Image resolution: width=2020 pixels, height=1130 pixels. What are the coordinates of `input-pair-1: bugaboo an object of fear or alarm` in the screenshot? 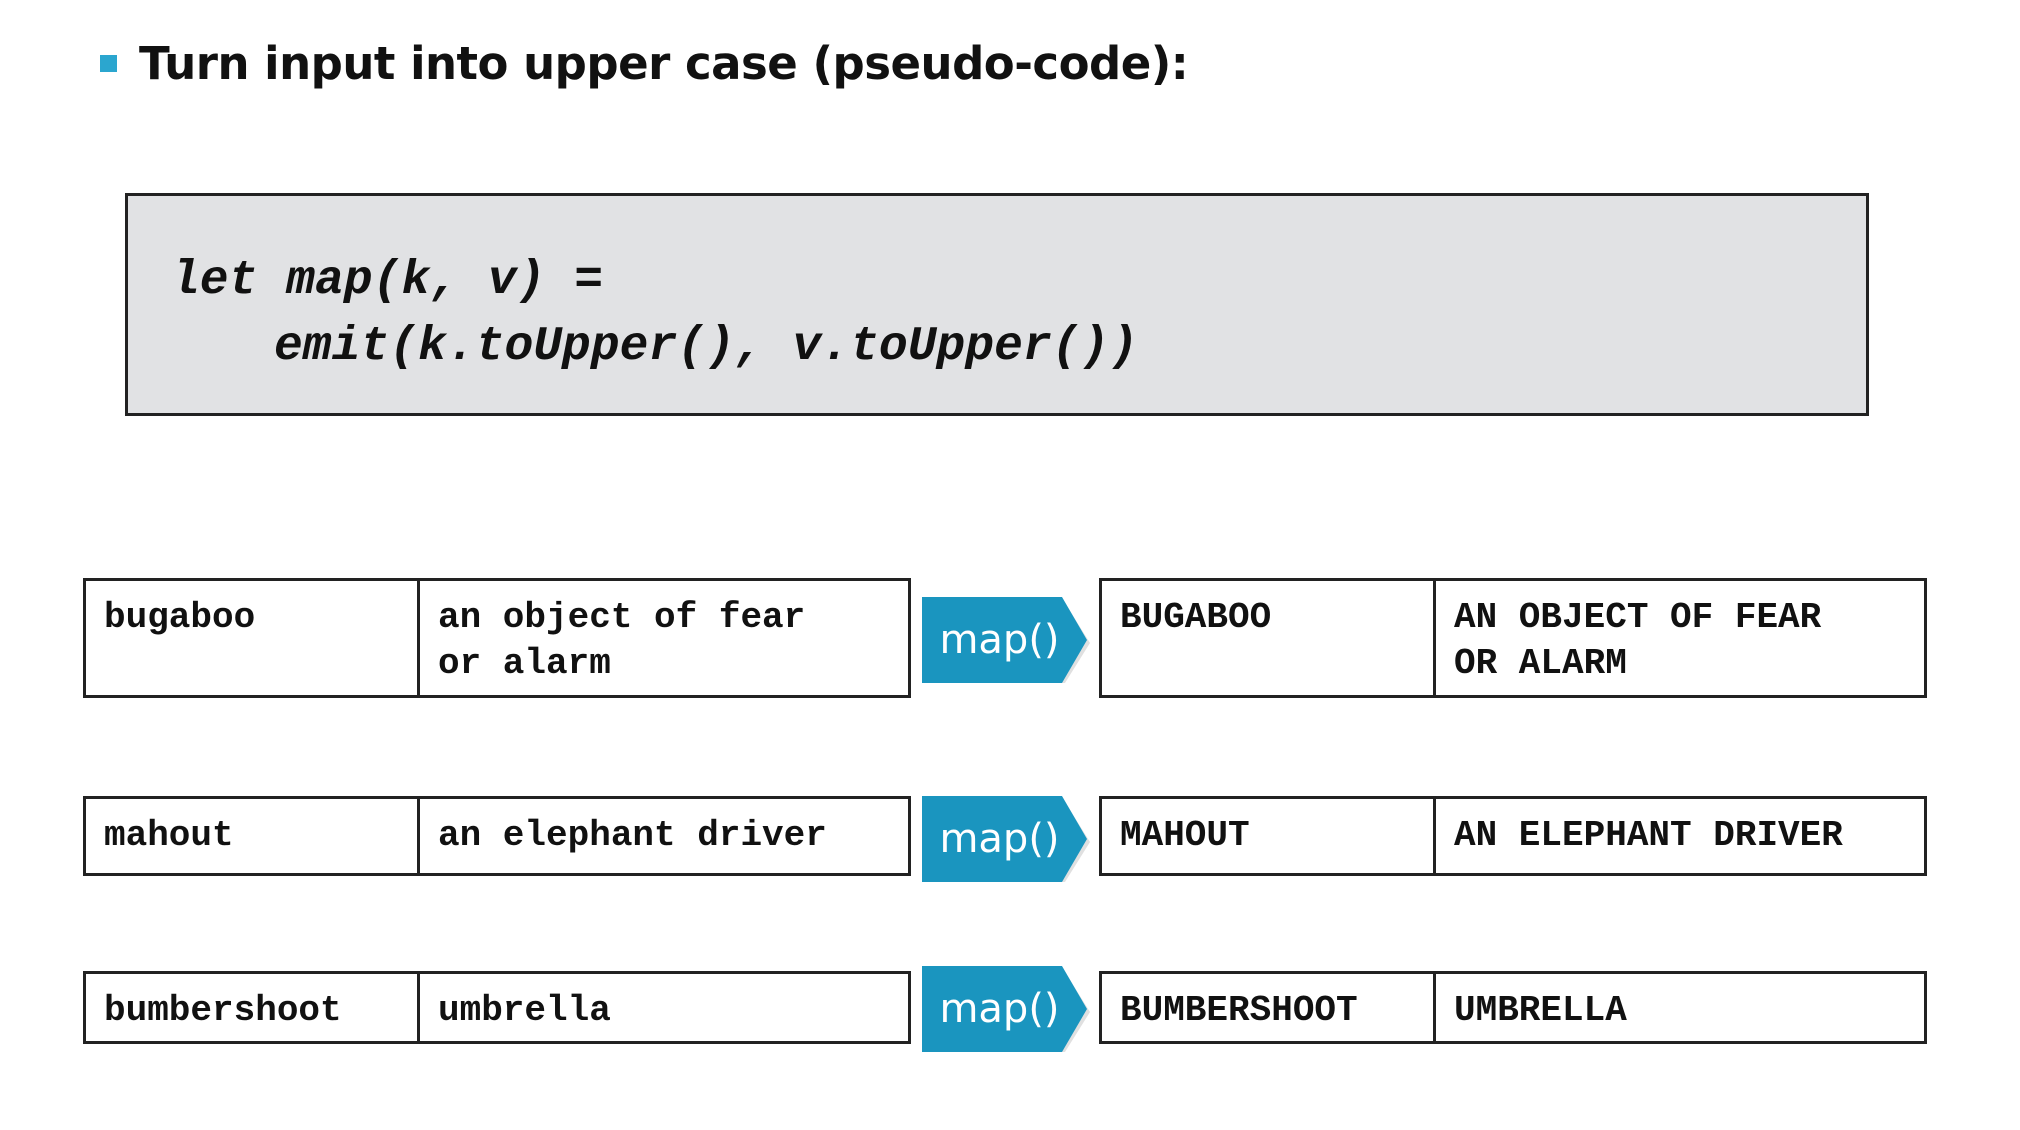 It's located at (497, 638).